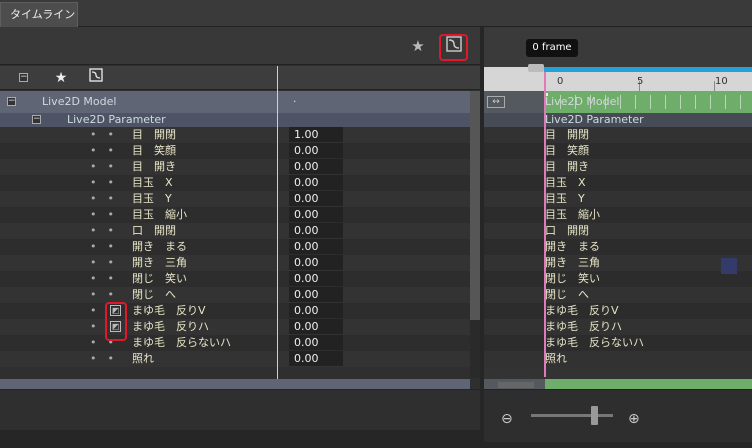  Describe the element at coordinates (235, 102) in the screenshot. I see `tree-row-model: − Live2D Model ·` at that location.